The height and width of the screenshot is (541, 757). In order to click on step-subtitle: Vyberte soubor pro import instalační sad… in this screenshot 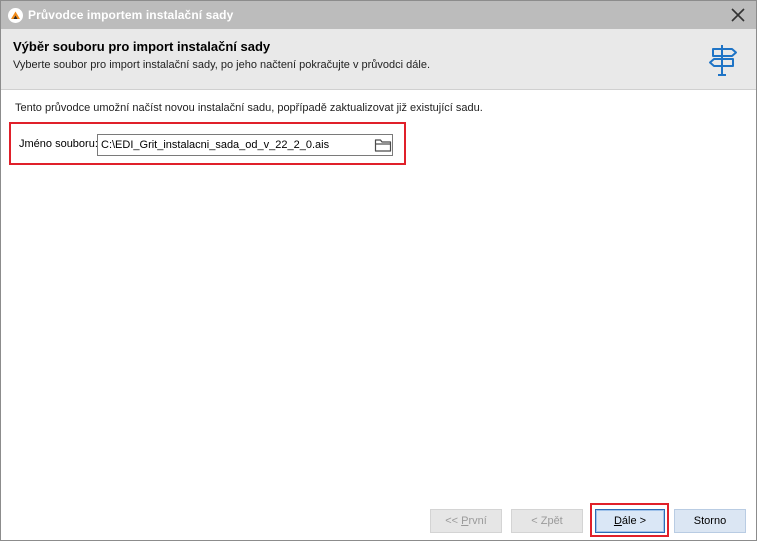, I will do `click(222, 65)`.